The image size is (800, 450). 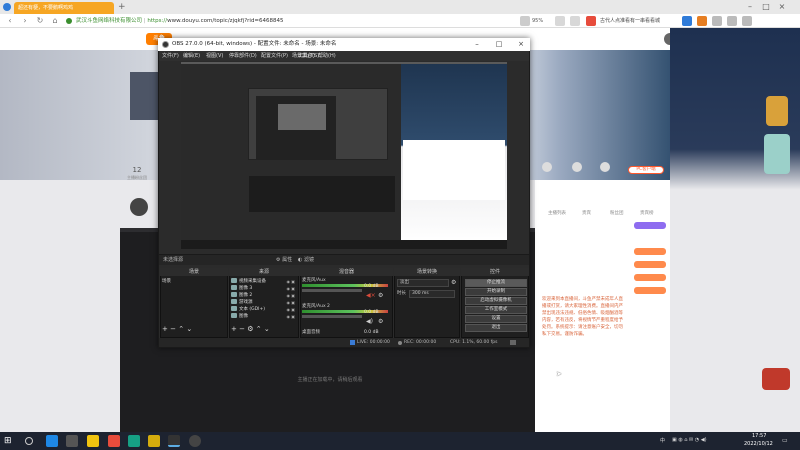 I want to click on speaker-icon: ◀), so click(x=369, y=321).